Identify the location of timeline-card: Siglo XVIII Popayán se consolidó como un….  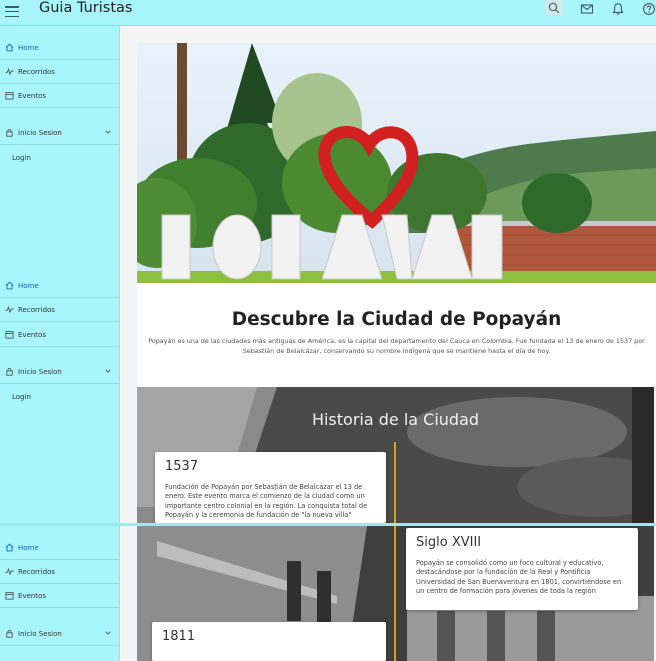
(522, 569).